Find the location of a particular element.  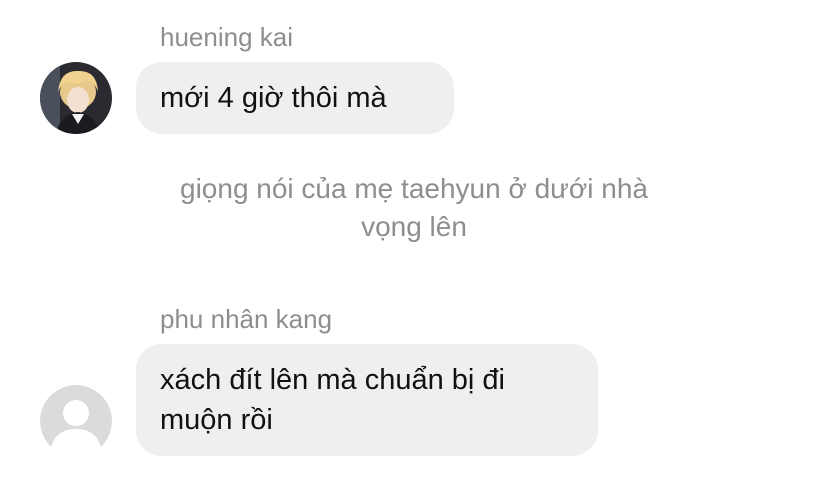

message-bubble: mới 4 giờ thôi mà is located at coordinates (295, 98).